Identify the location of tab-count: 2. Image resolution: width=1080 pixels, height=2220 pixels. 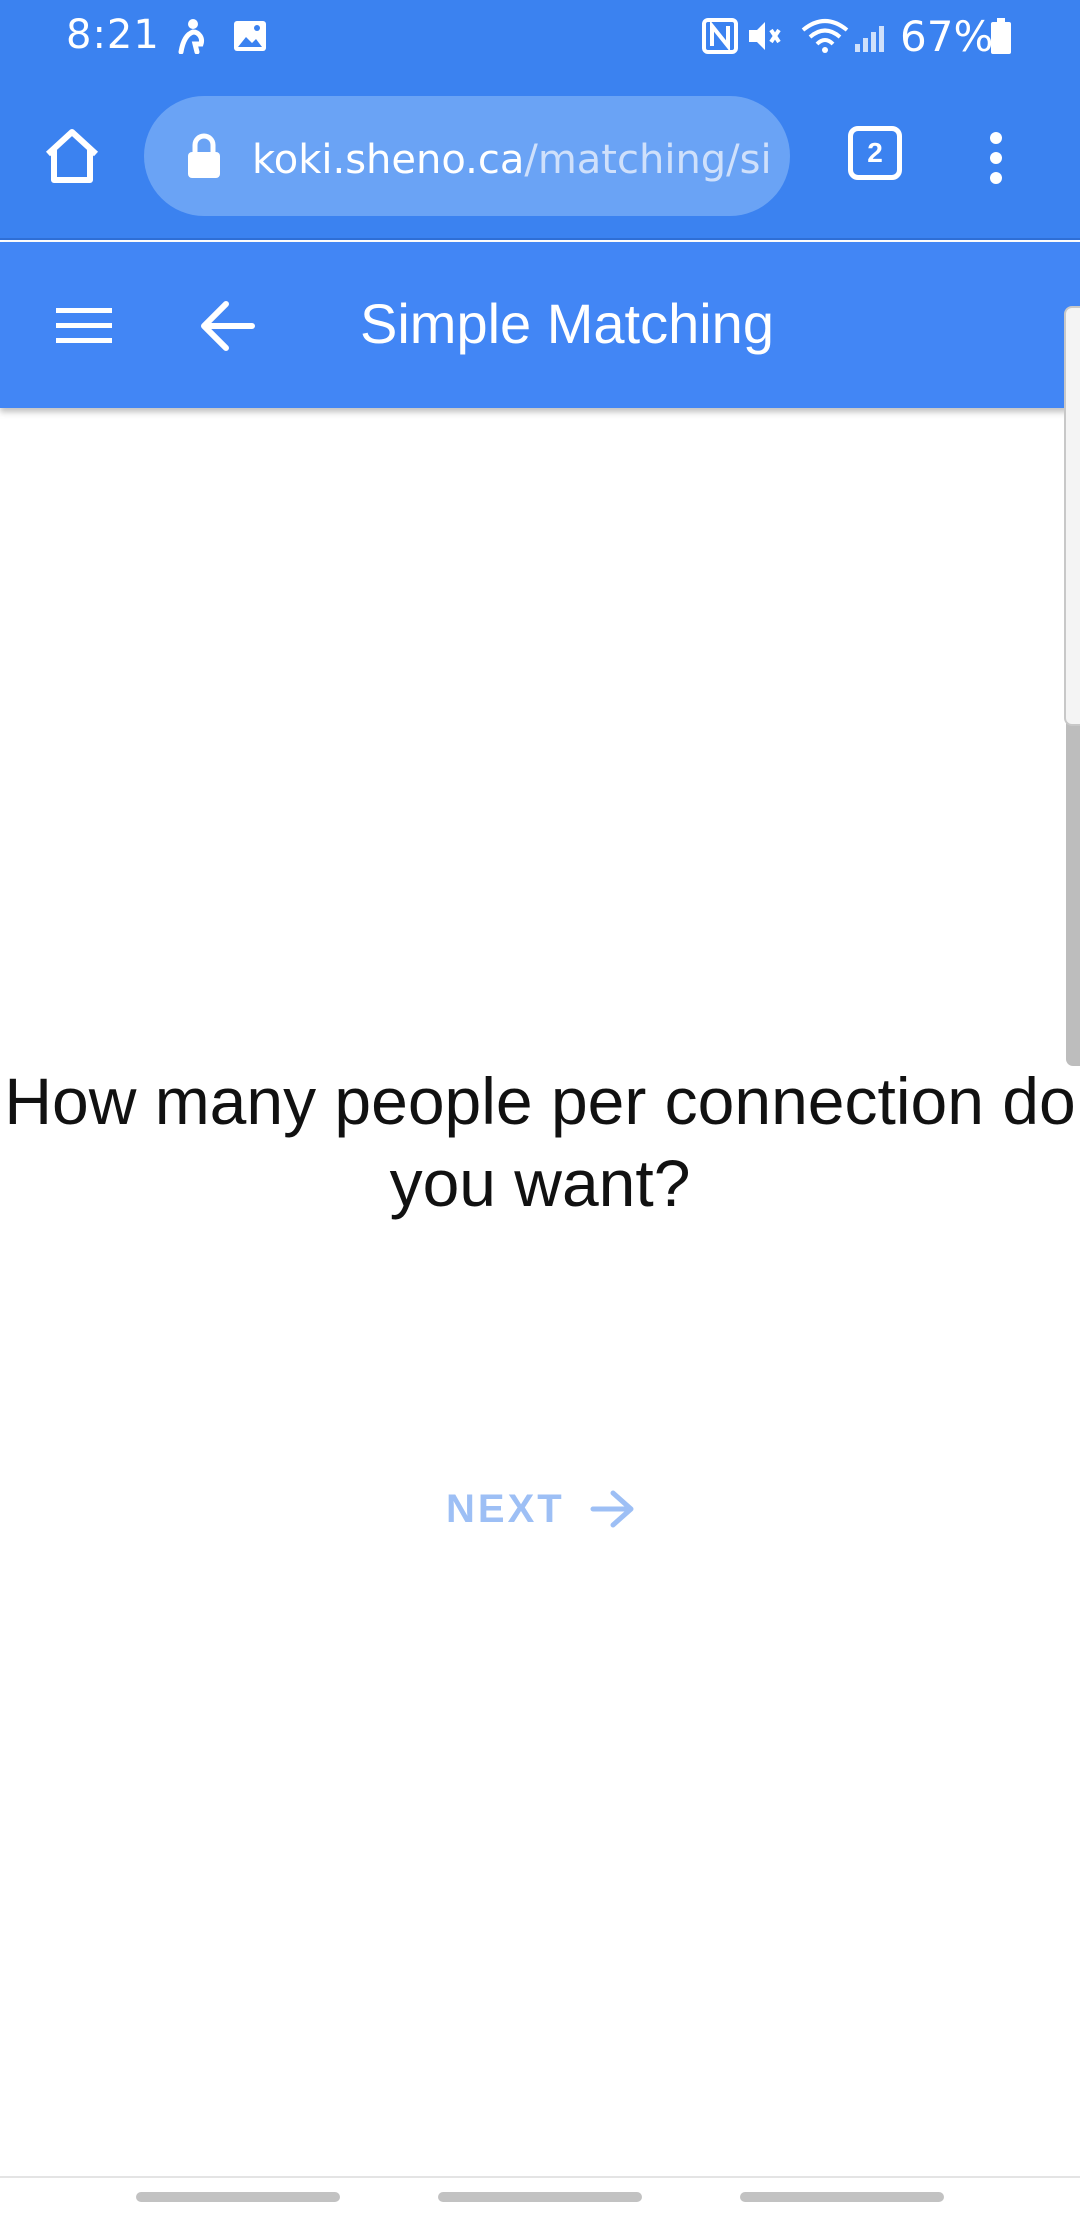
(875, 152).